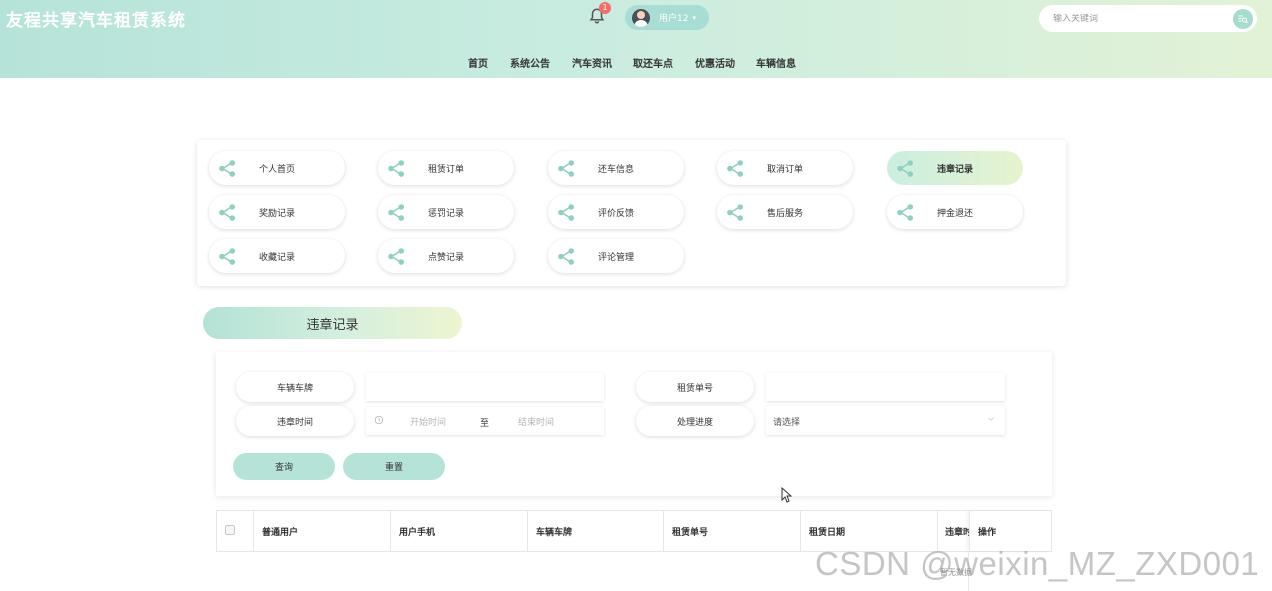  What do you see at coordinates (653, 62) in the screenshot?
I see `nav-pickup-points: 取还车点` at bounding box center [653, 62].